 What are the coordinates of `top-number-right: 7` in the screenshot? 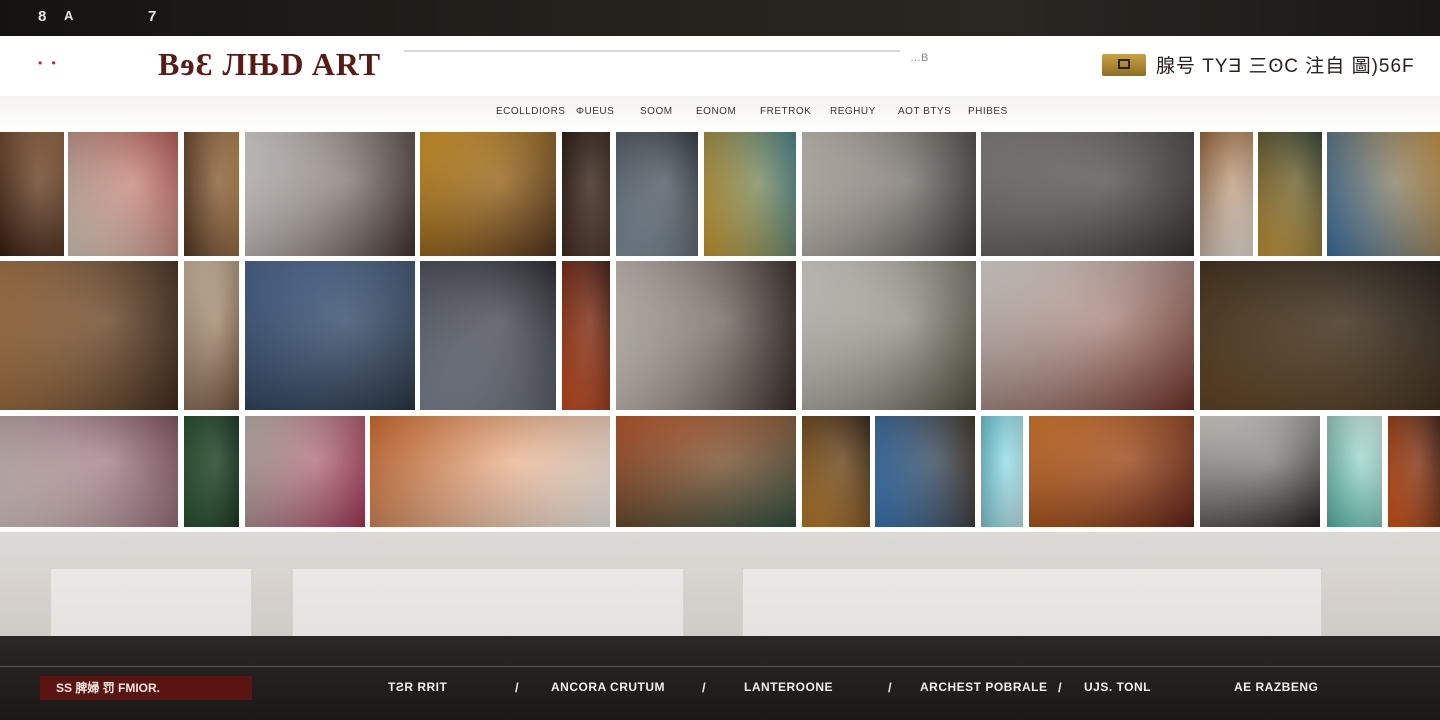 It's located at (152, 16).